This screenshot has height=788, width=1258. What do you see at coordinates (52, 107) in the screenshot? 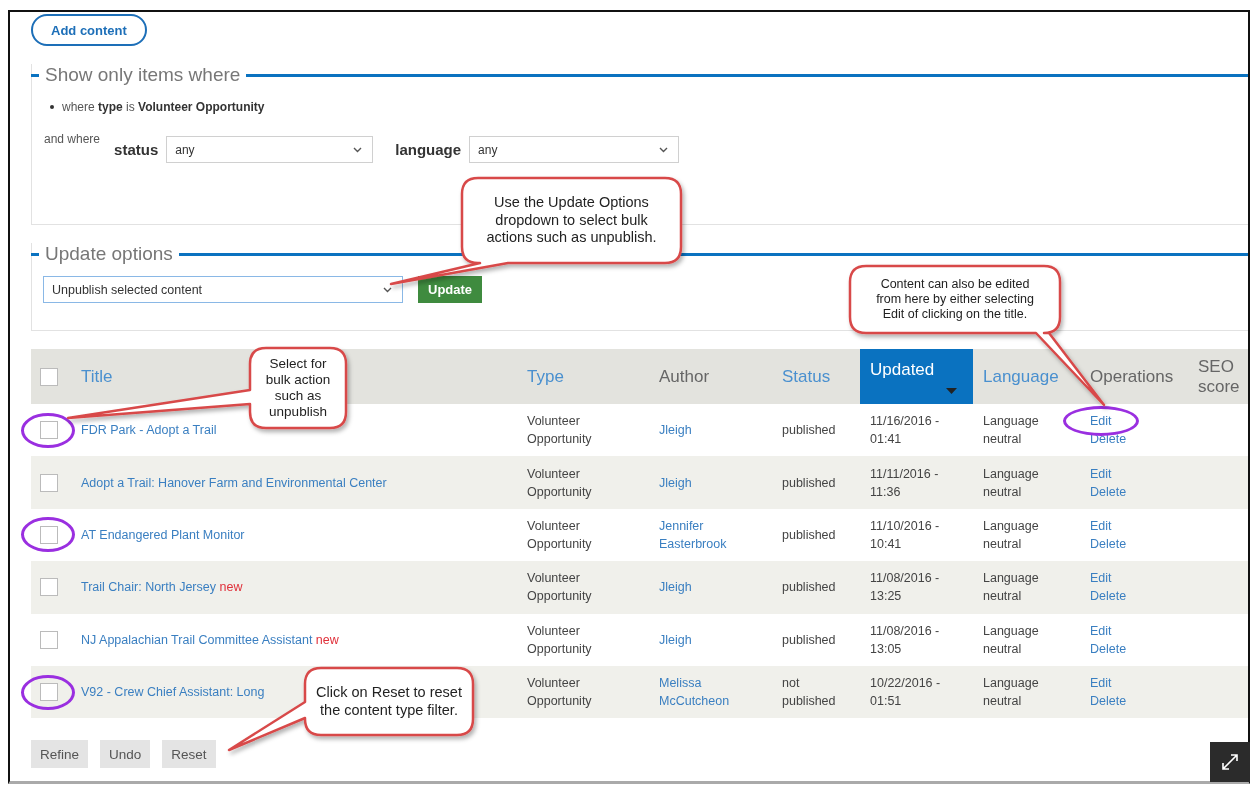
I see `bullet-icon` at bounding box center [52, 107].